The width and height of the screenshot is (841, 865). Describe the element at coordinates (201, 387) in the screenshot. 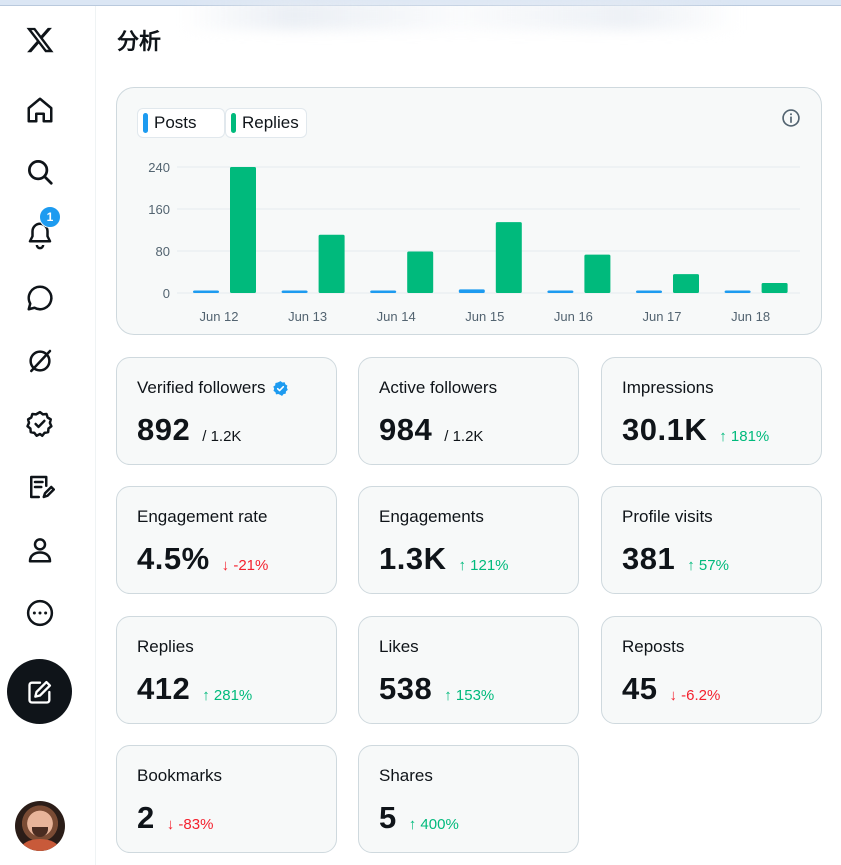

I see `stat-label-text: Verified followers` at that location.